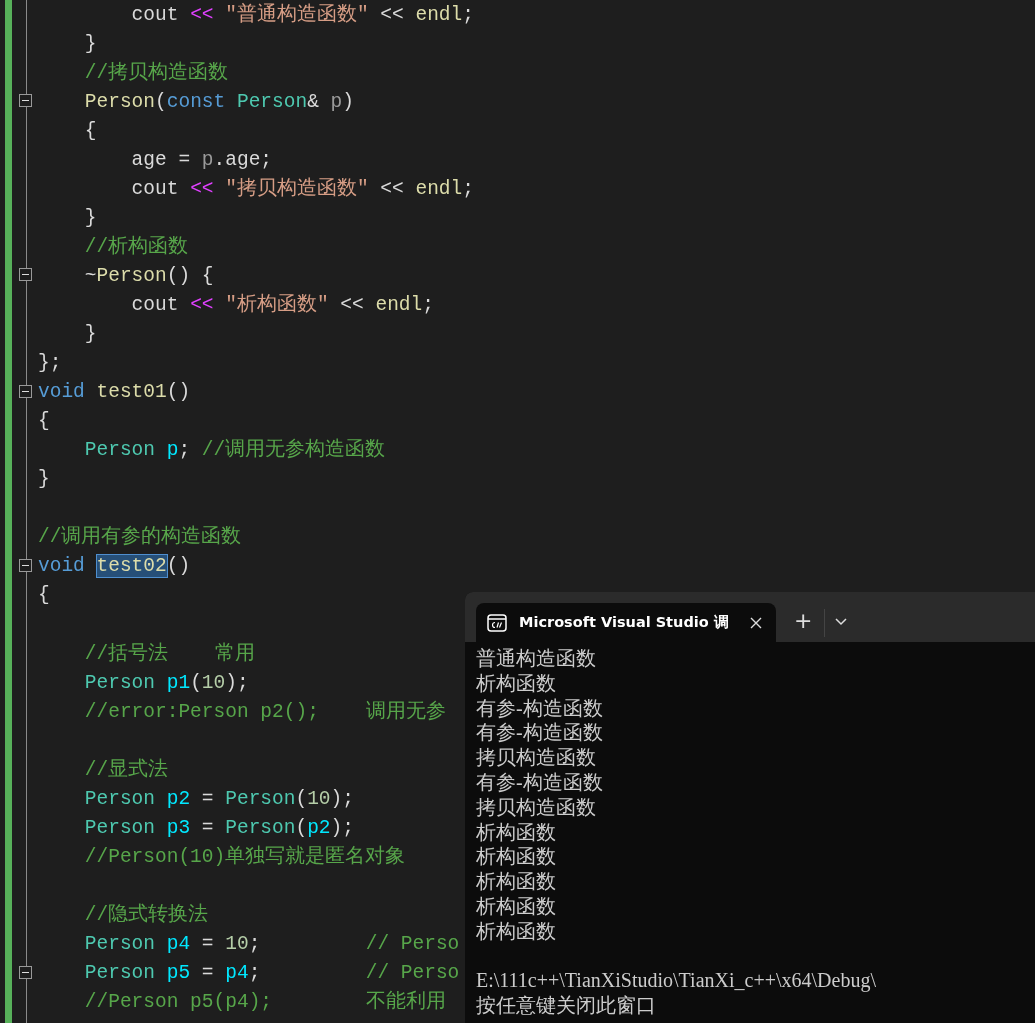 The height and width of the screenshot is (1023, 1035). What do you see at coordinates (302, 189) in the screenshot?
I see `code-line: cout << "拷贝构造函数" << endl;` at bounding box center [302, 189].